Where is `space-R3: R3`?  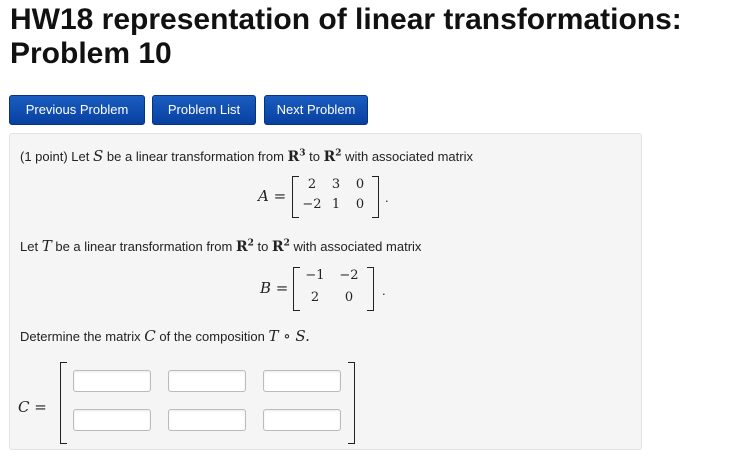 space-R3: R3 is located at coordinates (296, 156).